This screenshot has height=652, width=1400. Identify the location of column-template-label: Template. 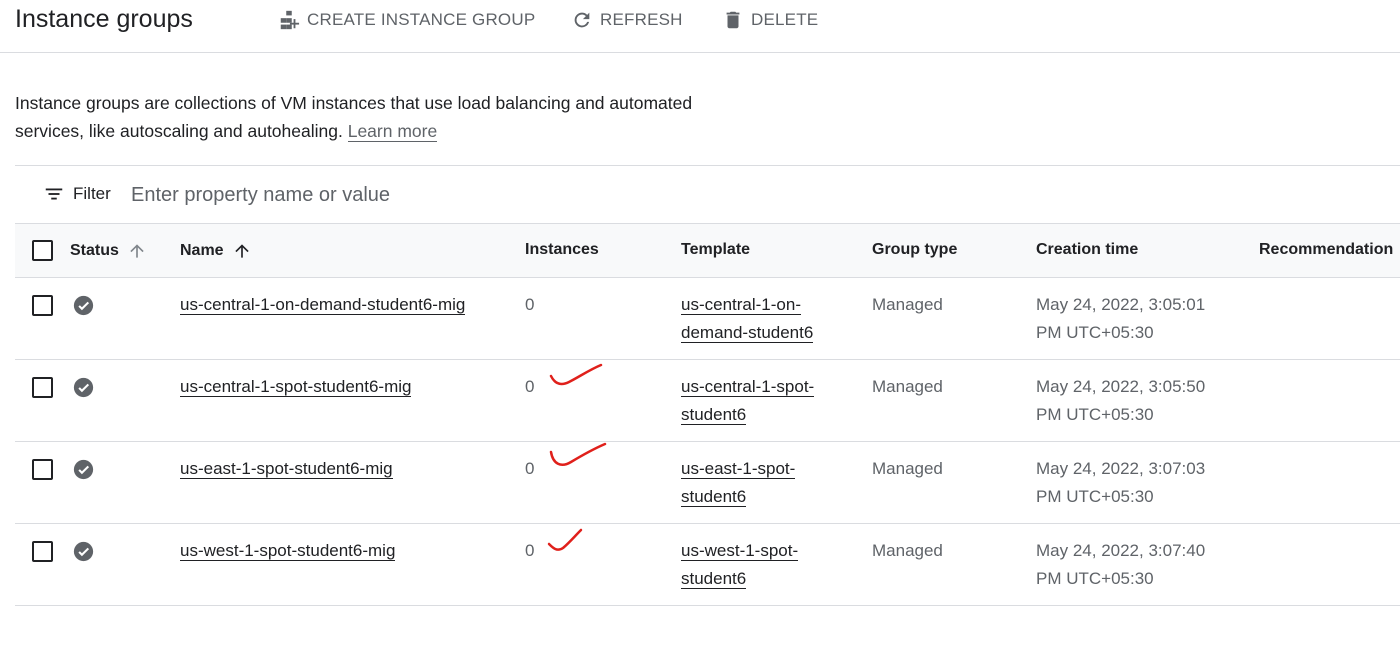
(716, 249).